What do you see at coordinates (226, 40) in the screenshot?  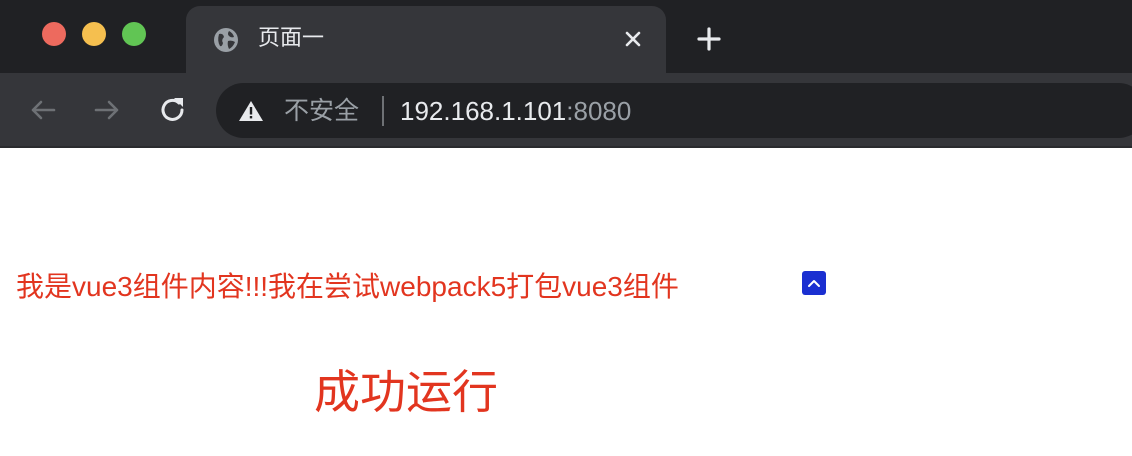 I see `globe-icon` at bounding box center [226, 40].